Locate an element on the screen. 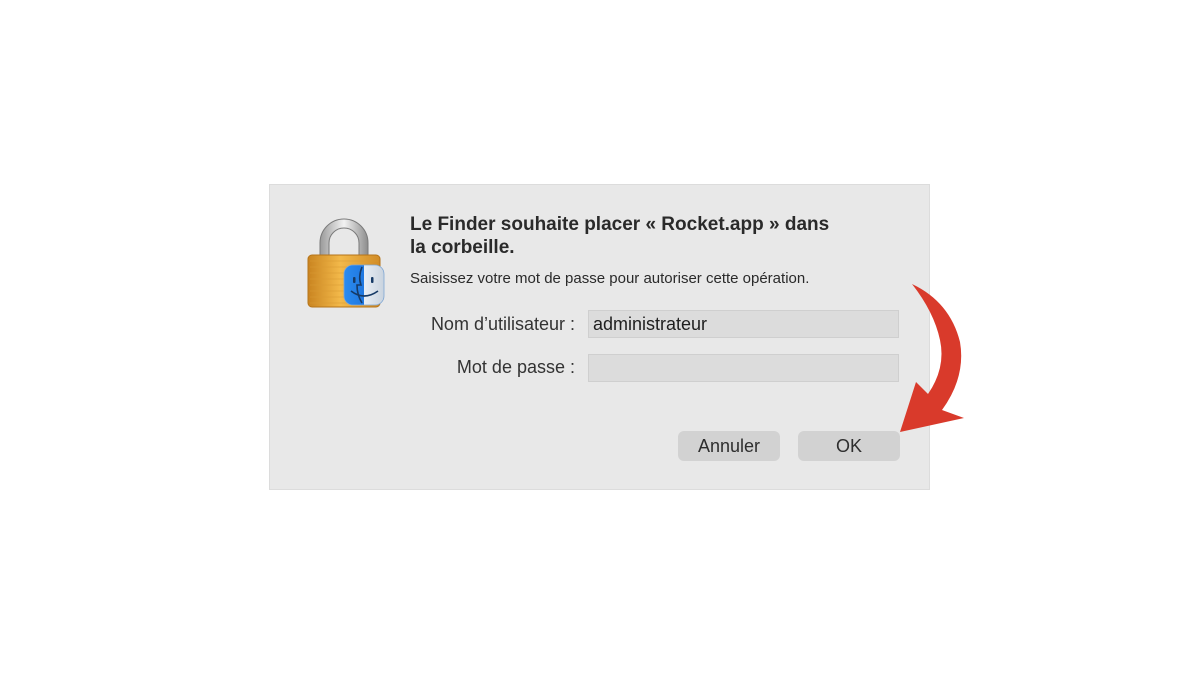 Image resolution: width=1200 pixels, height=675 pixels. cancel-button: Annuler is located at coordinates (729, 446).